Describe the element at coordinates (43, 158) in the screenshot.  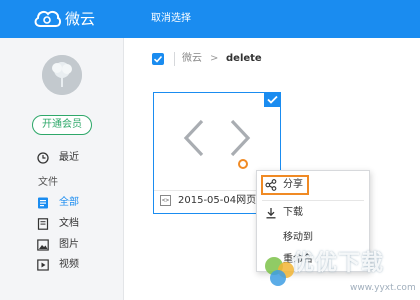
I see `clock-icon` at that location.